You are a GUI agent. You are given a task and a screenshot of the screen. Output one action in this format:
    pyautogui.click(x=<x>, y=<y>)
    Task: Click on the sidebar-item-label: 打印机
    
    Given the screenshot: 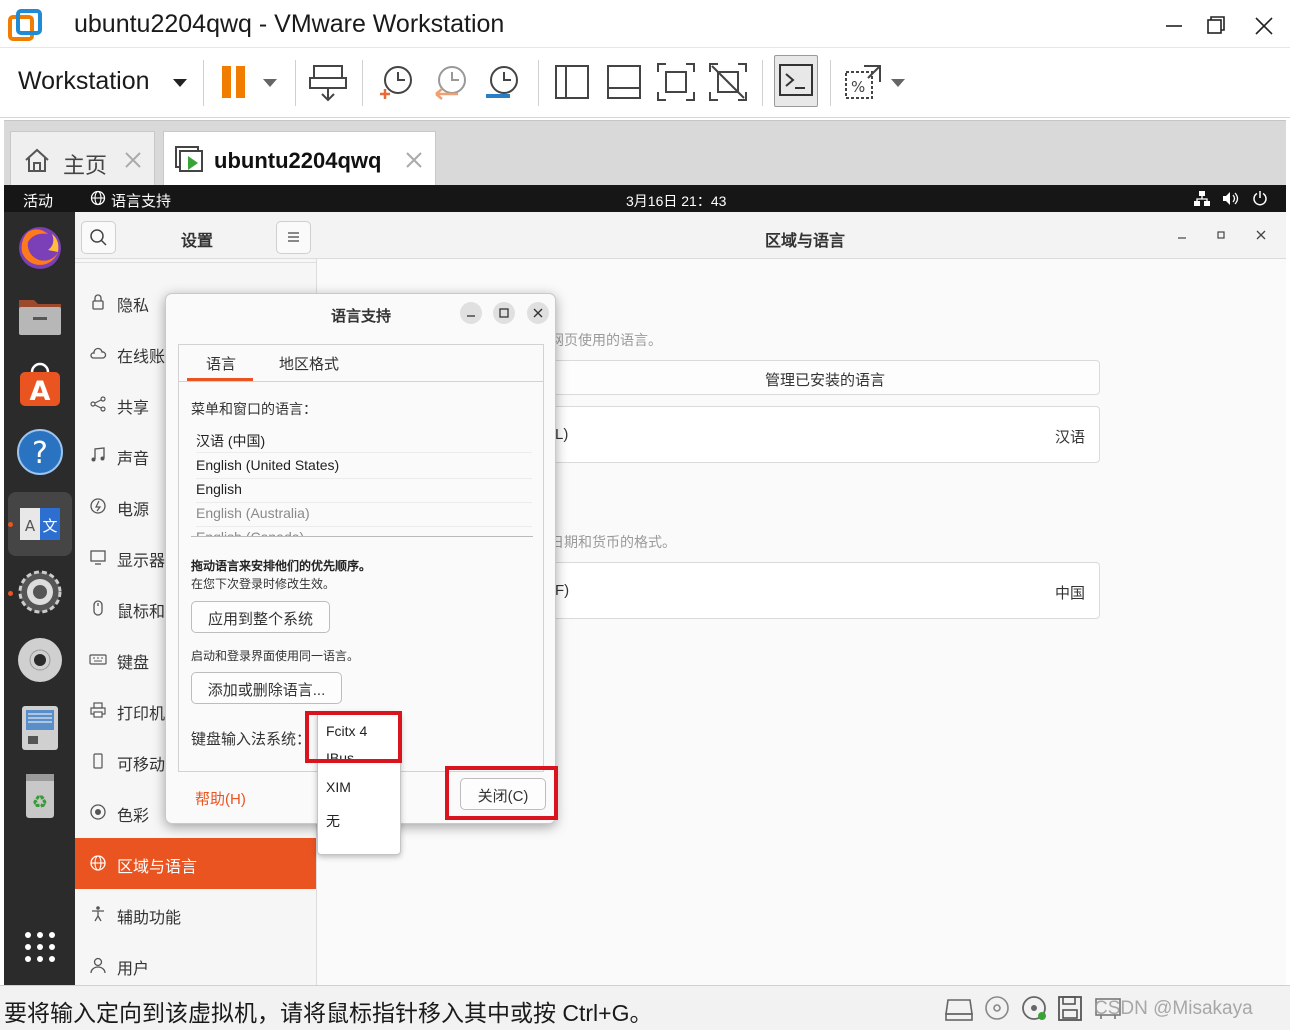 What is the action you would take?
    pyautogui.click(x=141, y=714)
    